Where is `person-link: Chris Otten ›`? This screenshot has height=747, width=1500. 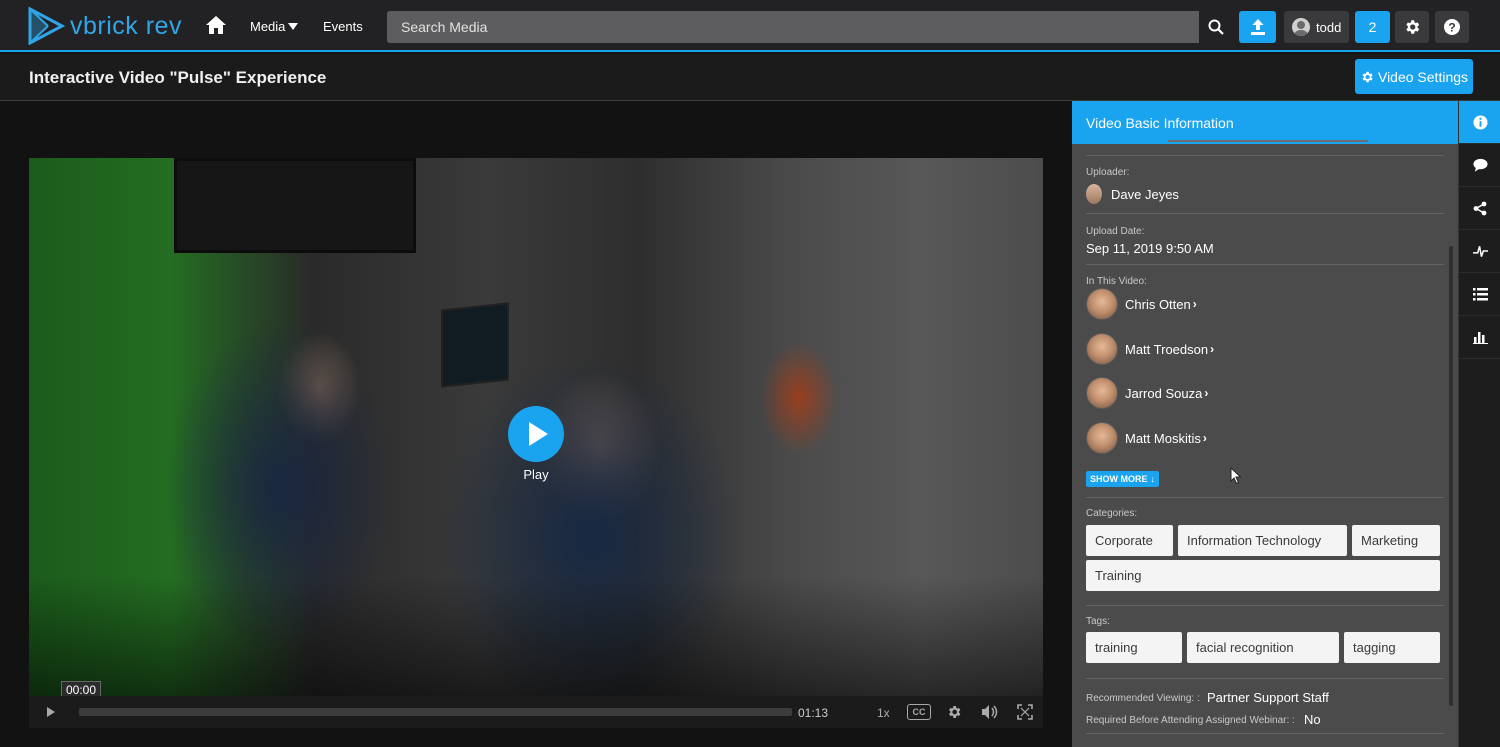
person-link: Chris Otten › is located at coordinates (1141, 304).